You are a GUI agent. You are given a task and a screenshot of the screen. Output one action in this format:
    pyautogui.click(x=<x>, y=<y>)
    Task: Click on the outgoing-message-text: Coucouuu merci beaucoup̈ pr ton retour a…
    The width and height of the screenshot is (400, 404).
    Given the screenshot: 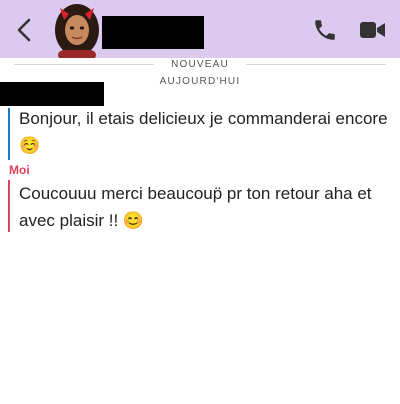 What is the action you would take?
    pyautogui.click(x=195, y=207)
    